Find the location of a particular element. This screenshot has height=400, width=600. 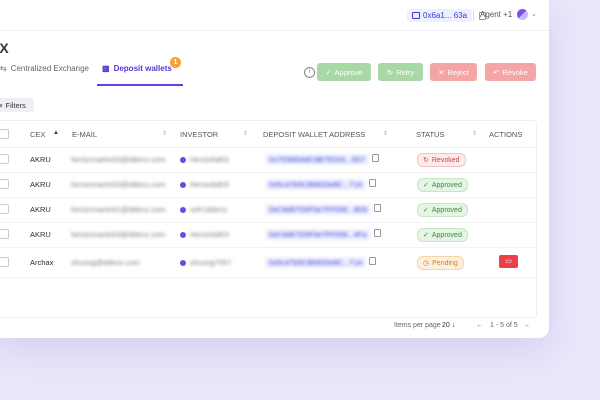

investor-cell: Hectorbd03 is located at coordinates (204, 234).